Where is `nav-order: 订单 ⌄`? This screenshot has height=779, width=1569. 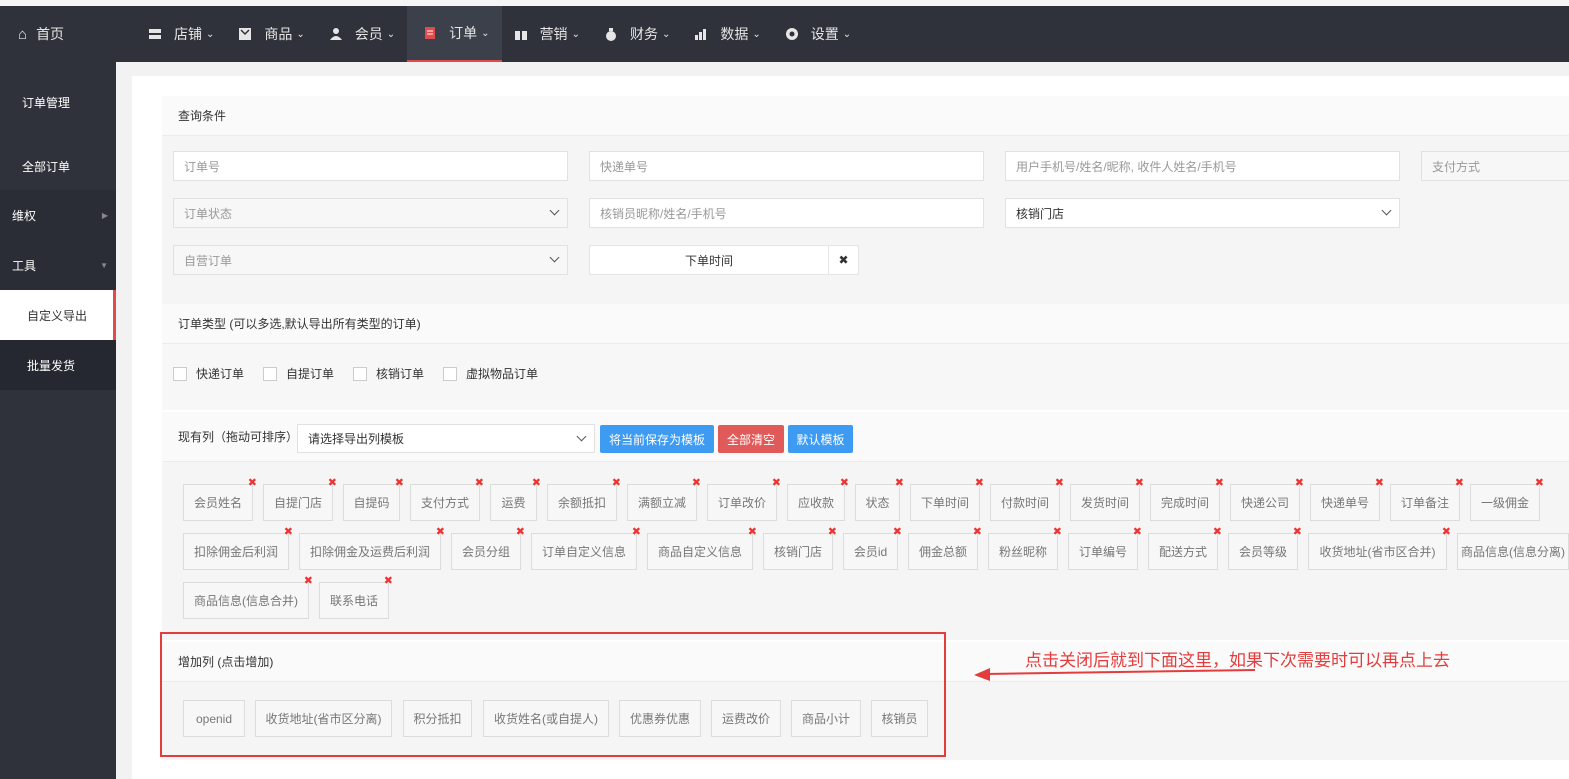 nav-order: 订单 ⌄ is located at coordinates (454, 34).